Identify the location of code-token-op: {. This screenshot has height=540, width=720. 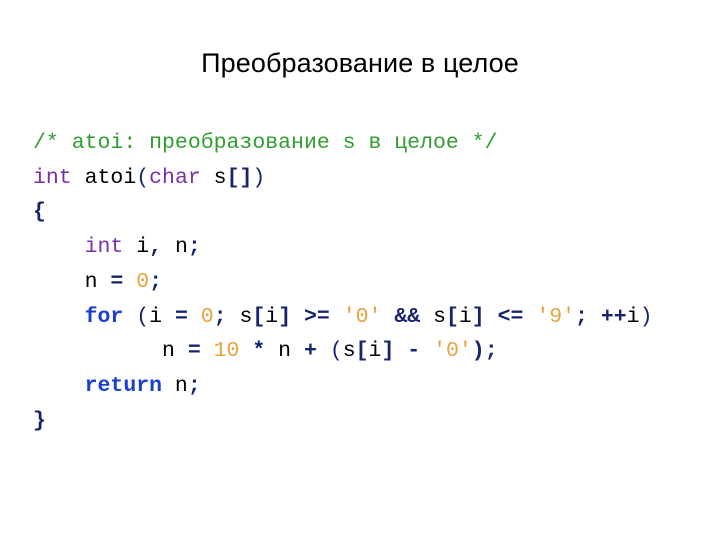
(39, 212).